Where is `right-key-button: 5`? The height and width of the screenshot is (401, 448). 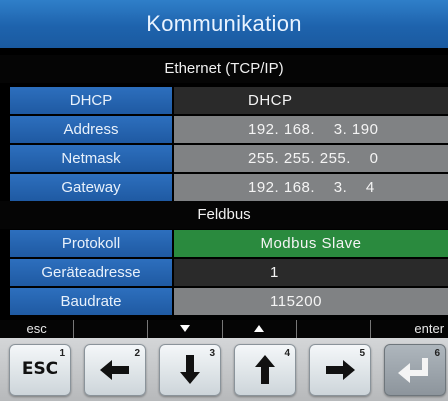 right-key-button: 5 is located at coordinates (340, 370).